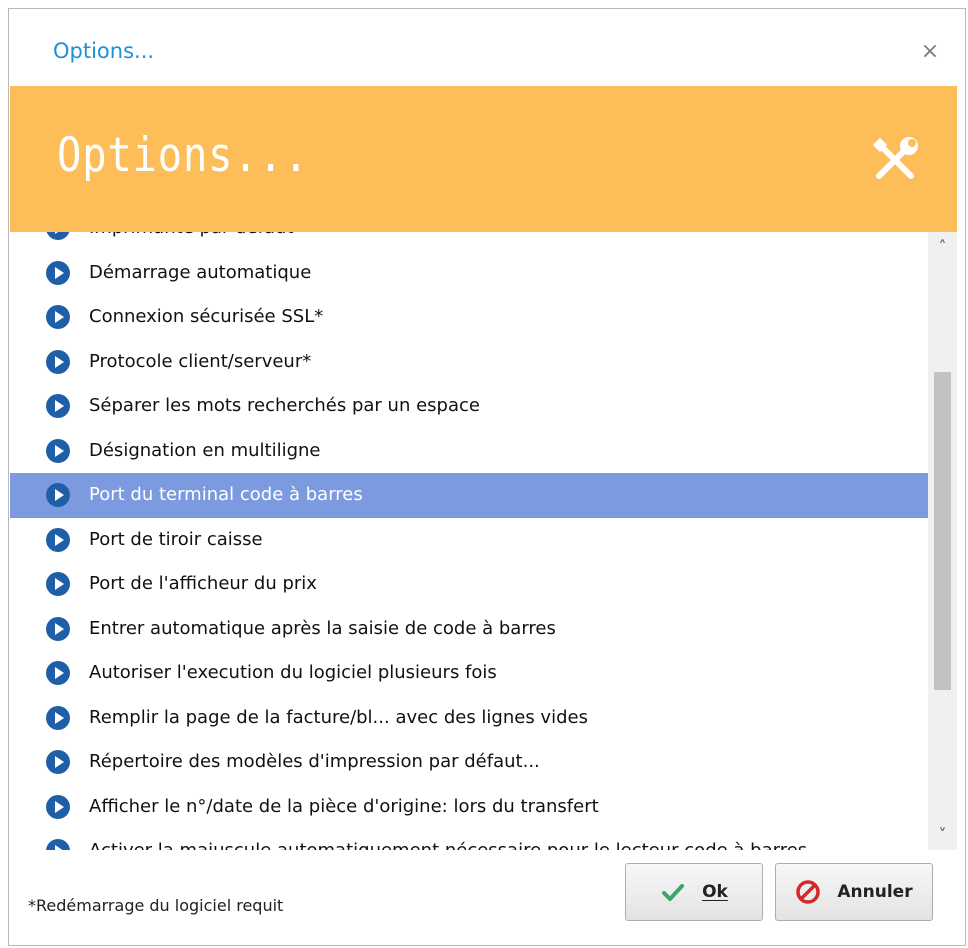 Image resolution: width=968 pixels, height=948 pixels. What do you see at coordinates (469, 273) in the screenshot?
I see `list-item: Démarrage automatique` at bounding box center [469, 273].